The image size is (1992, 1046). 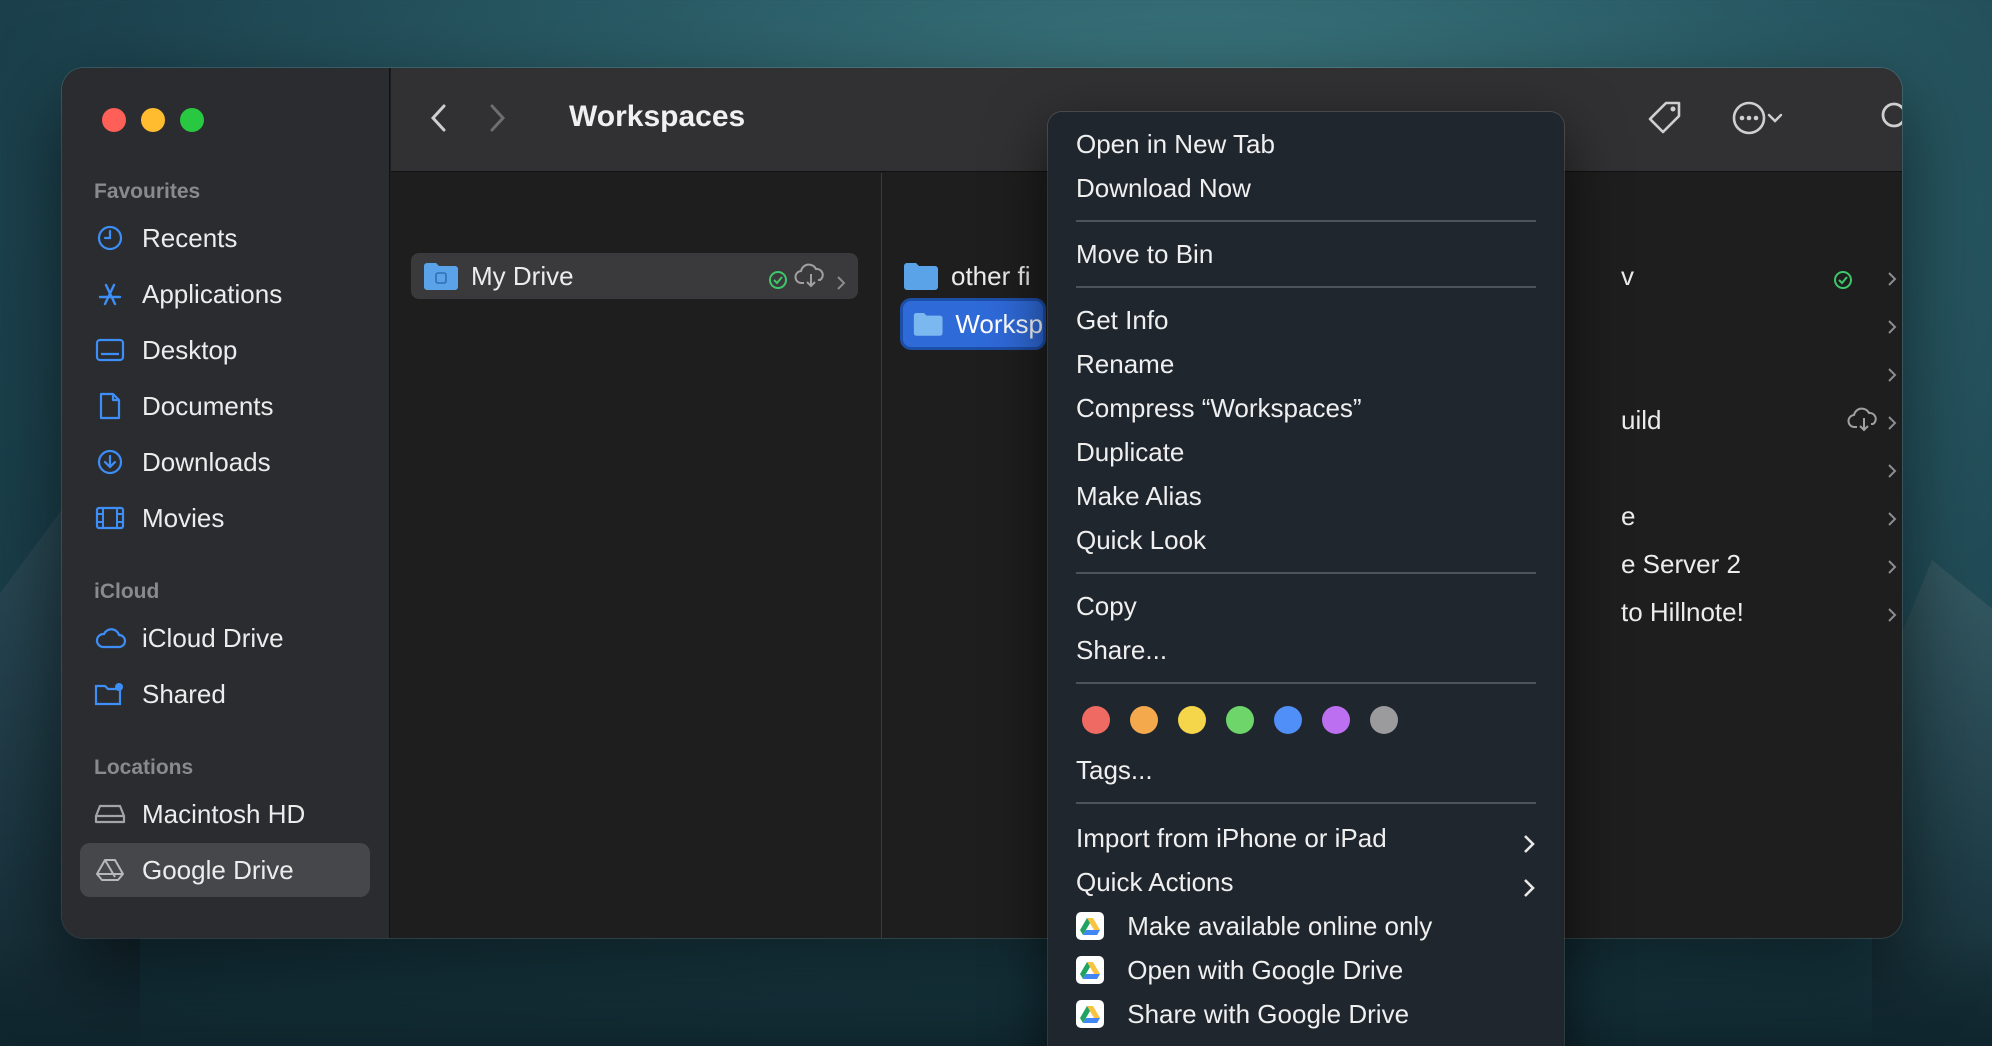 What do you see at coordinates (1306, 408) in the screenshot?
I see `menu-item-compress: Compress “Workspaces”` at bounding box center [1306, 408].